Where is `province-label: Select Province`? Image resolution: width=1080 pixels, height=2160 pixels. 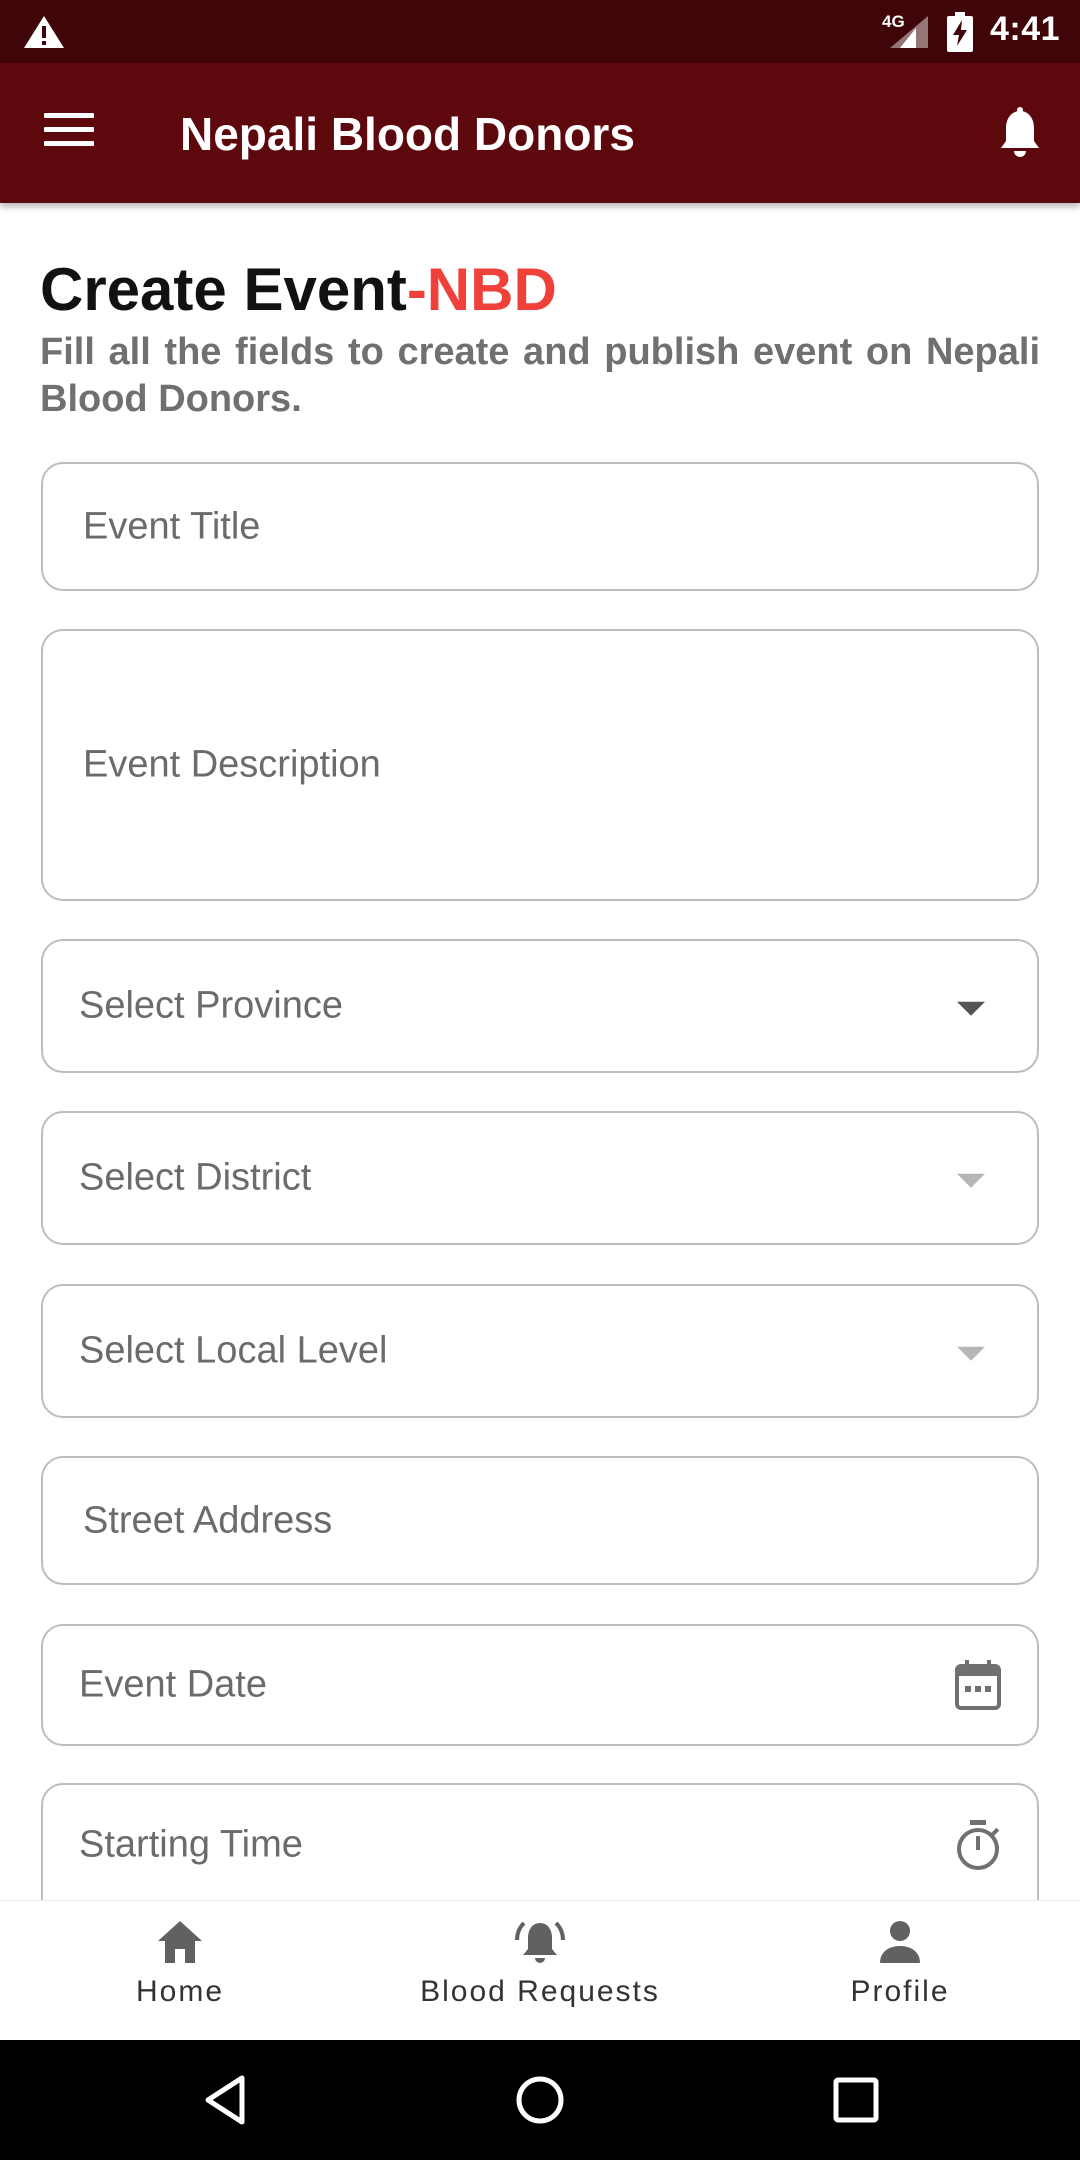
province-label: Select Province is located at coordinates (211, 1005).